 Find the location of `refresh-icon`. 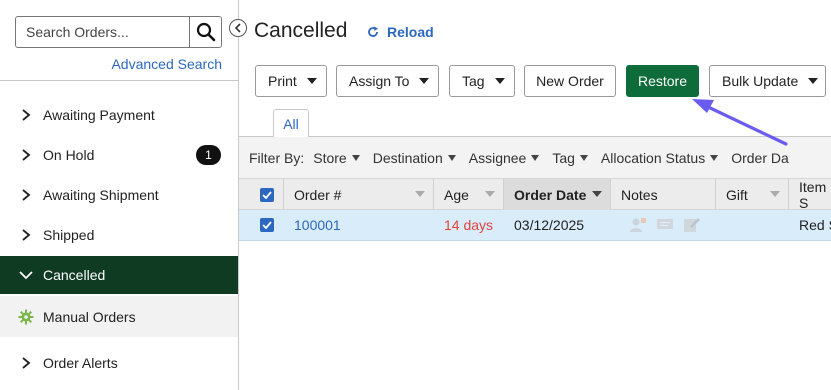

refresh-icon is located at coordinates (373, 31).